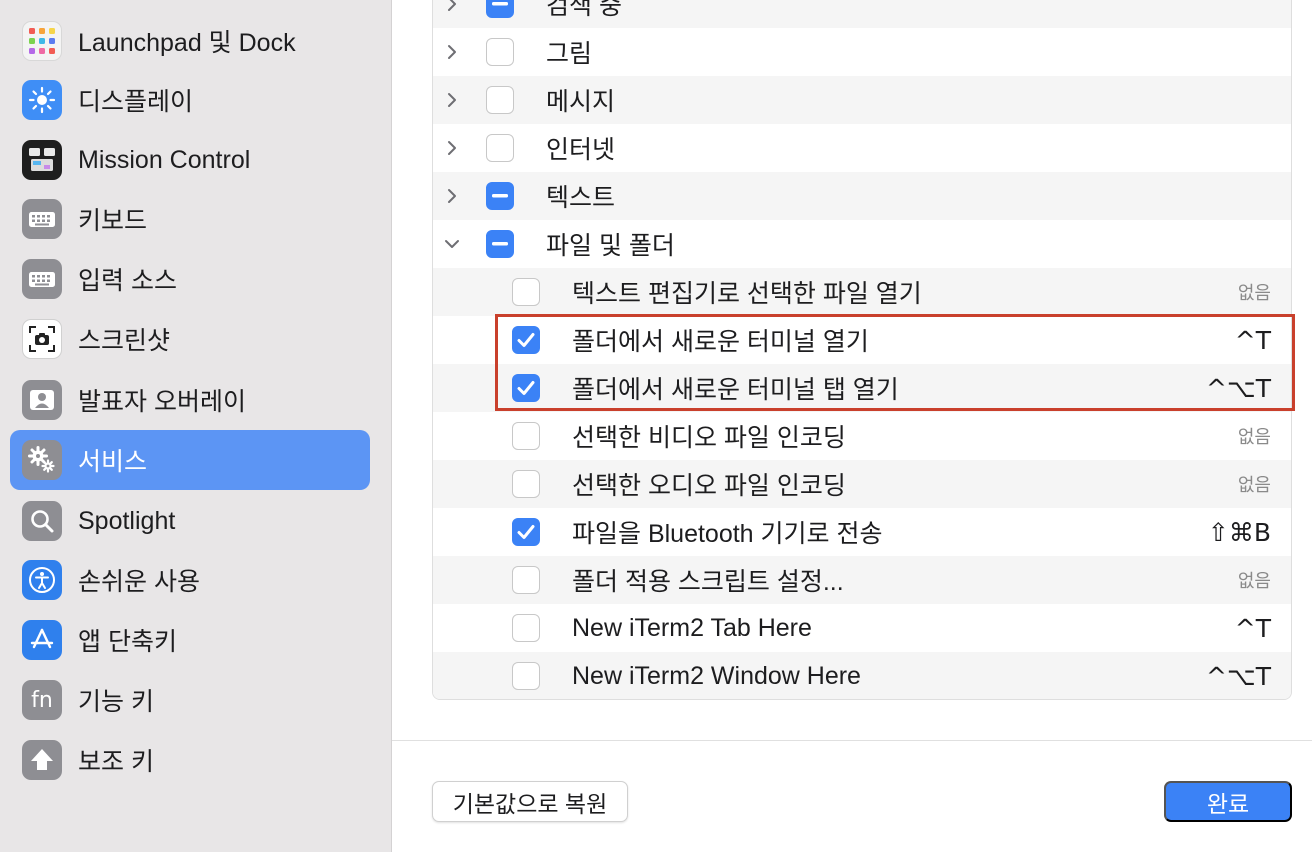 This screenshot has height=852, width=1312. I want to click on presenter-overlay-icon, so click(42, 400).